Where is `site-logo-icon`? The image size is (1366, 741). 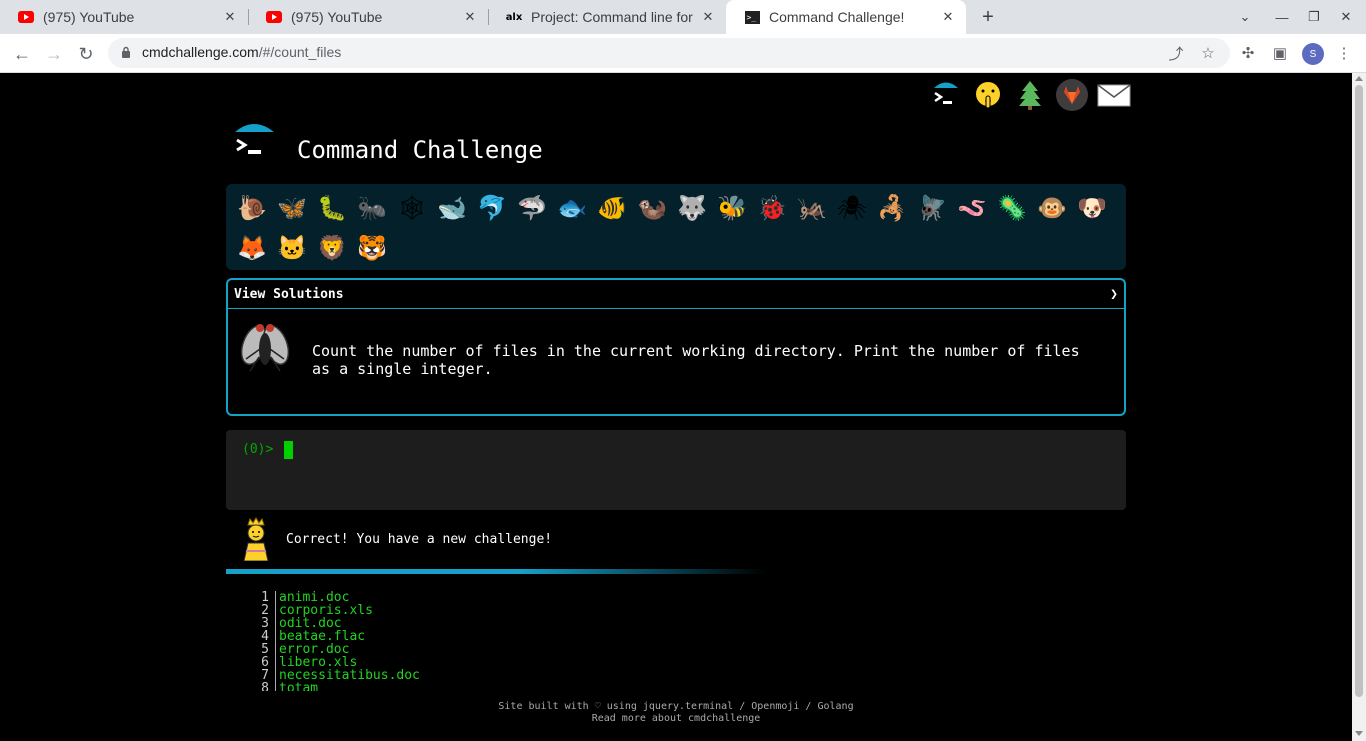
site-logo-icon is located at coordinates (254, 139).